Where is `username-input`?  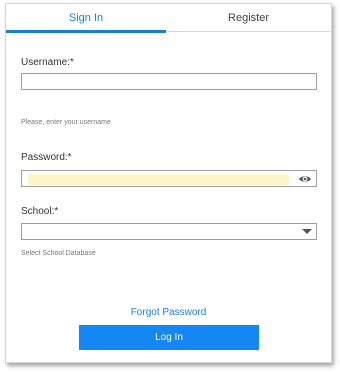
username-input is located at coordinates (169, 81).